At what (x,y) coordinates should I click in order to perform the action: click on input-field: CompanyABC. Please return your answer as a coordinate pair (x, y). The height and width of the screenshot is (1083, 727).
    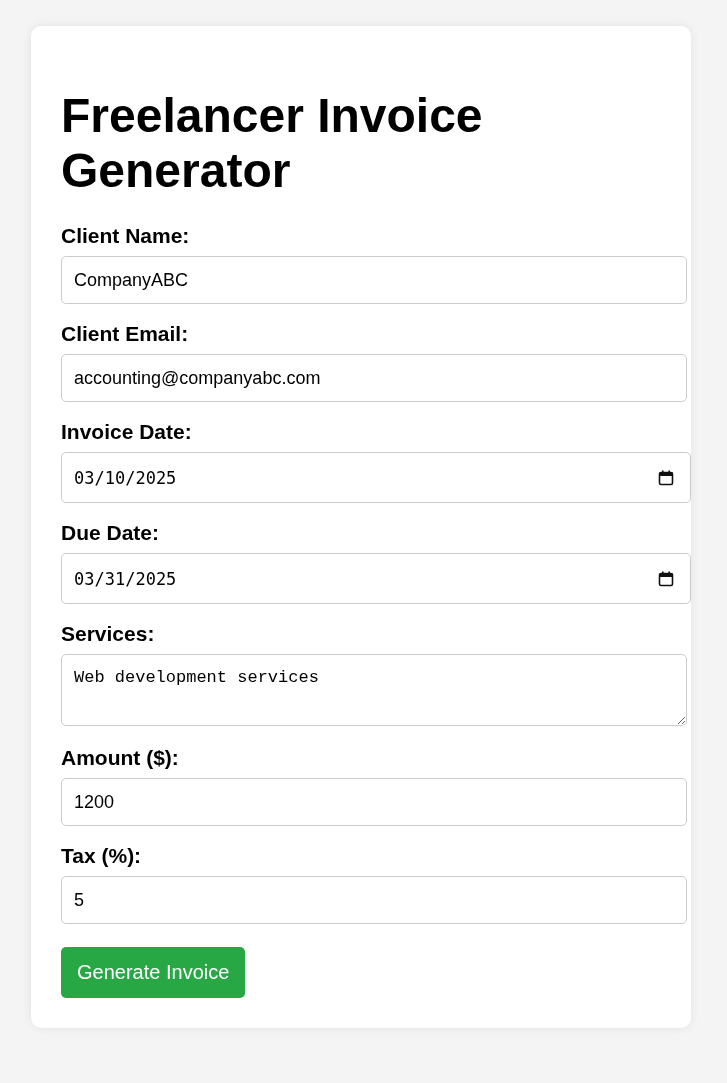
    Looking at the image, I should click on (374, 280).